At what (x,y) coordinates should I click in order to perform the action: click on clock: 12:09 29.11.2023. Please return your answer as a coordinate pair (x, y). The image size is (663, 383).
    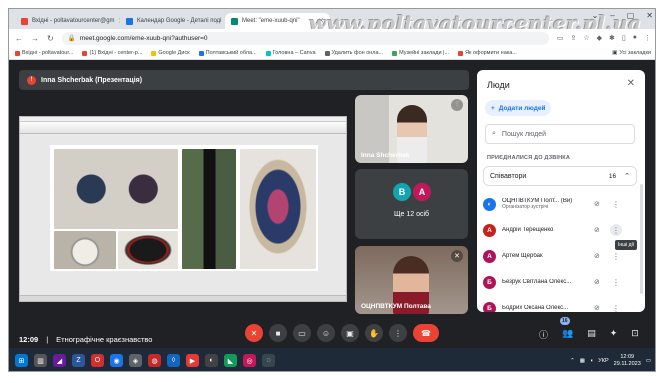
    Looking at the image, I should click on (627, 360).